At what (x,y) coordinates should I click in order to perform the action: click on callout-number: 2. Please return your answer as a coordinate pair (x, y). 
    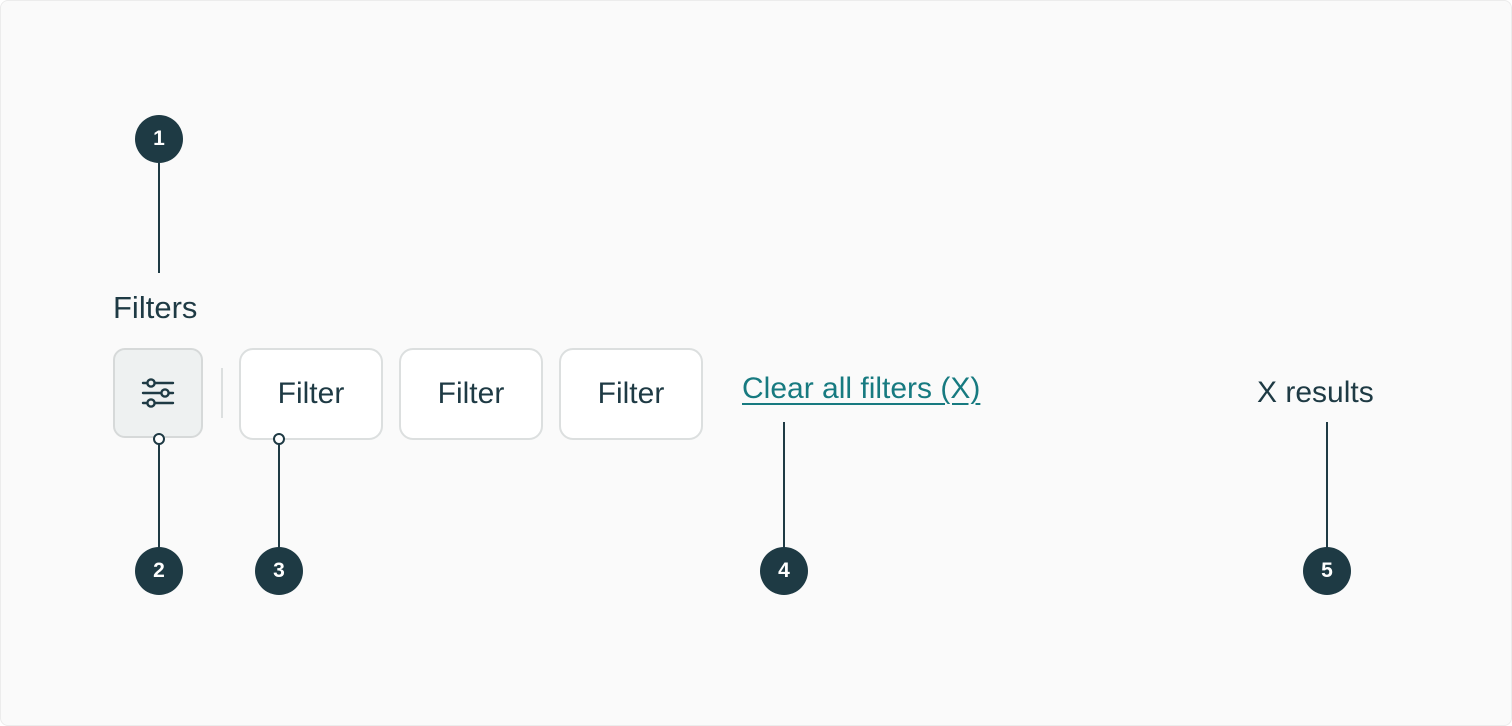
    Looking at the image, I should click on (159, 570).